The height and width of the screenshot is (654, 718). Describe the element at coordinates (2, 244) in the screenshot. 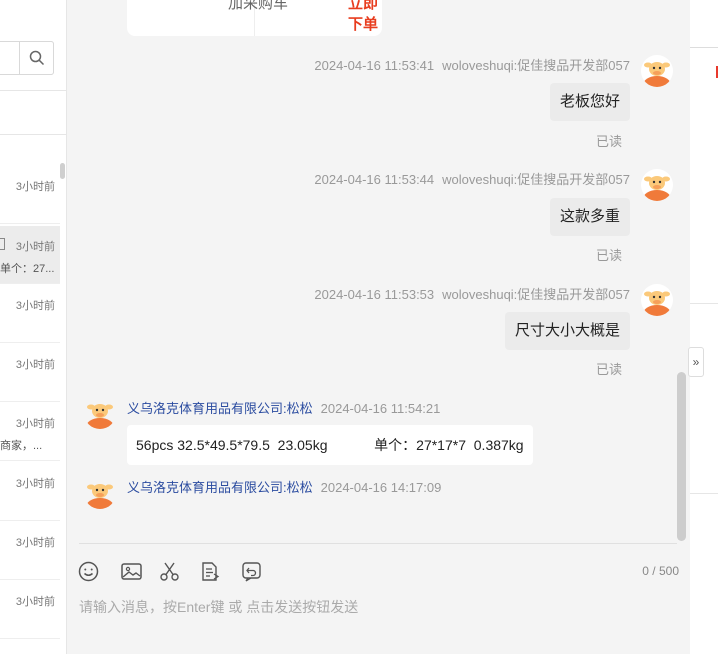

I see `conversation-tag-icon` at that location.